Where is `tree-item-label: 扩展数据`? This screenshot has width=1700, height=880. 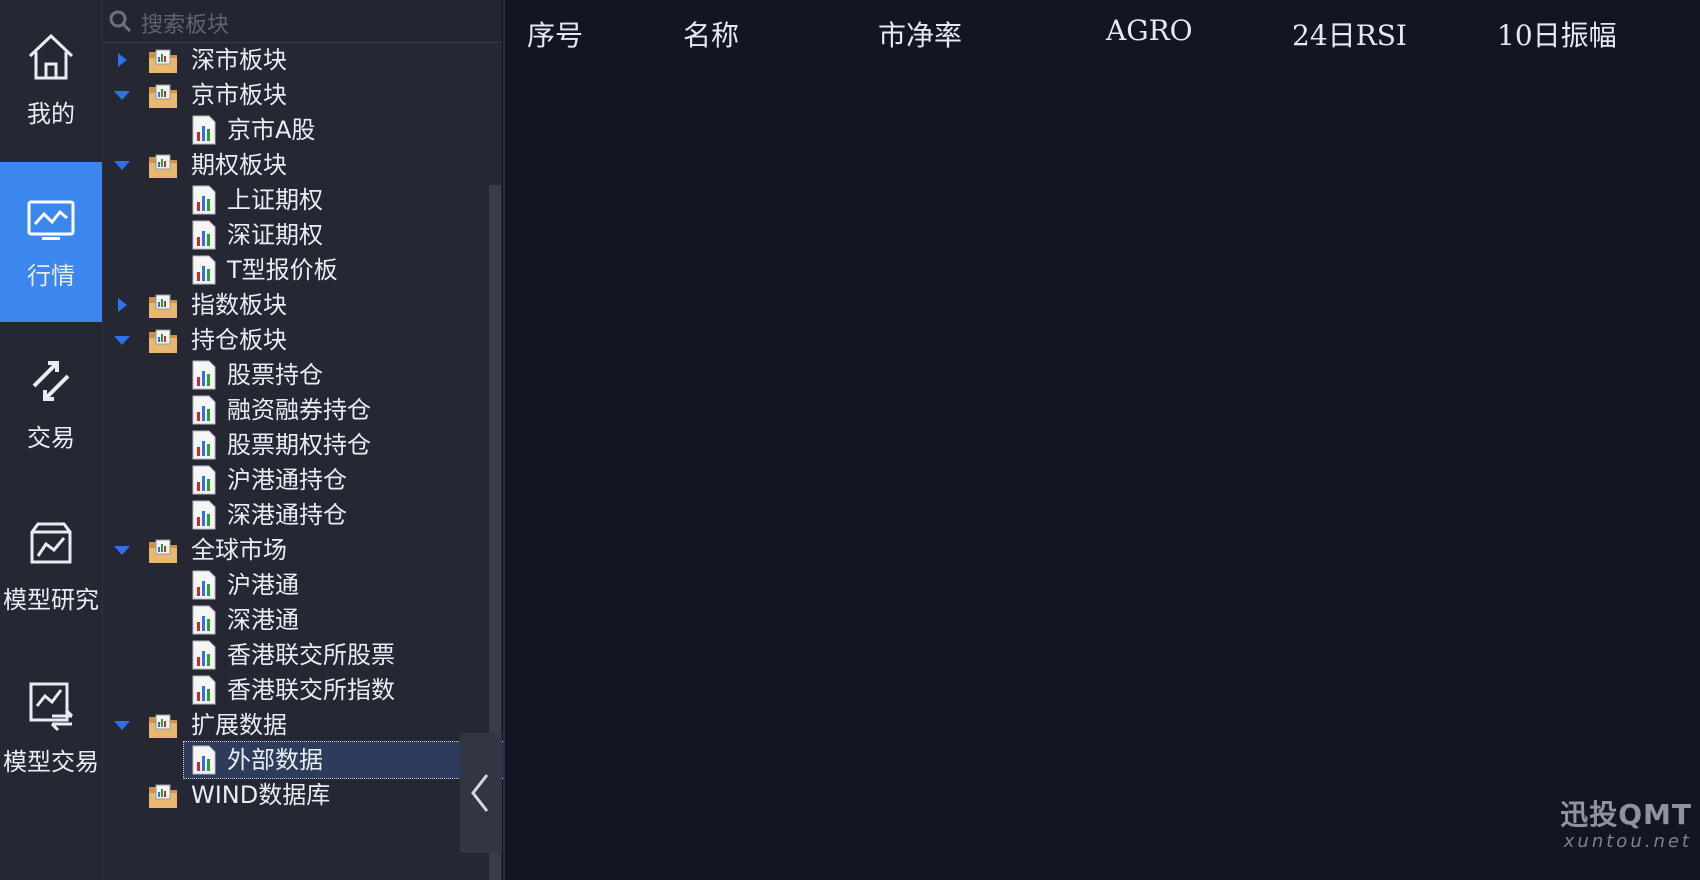
tree-item-label: 扩展数据 is located at coordinates (239, 725).